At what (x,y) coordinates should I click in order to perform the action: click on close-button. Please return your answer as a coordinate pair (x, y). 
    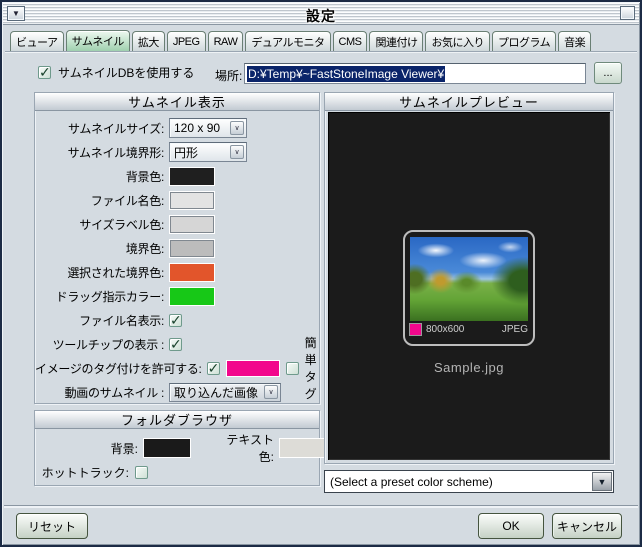
    Looking at the image, I should click on (627, 13).